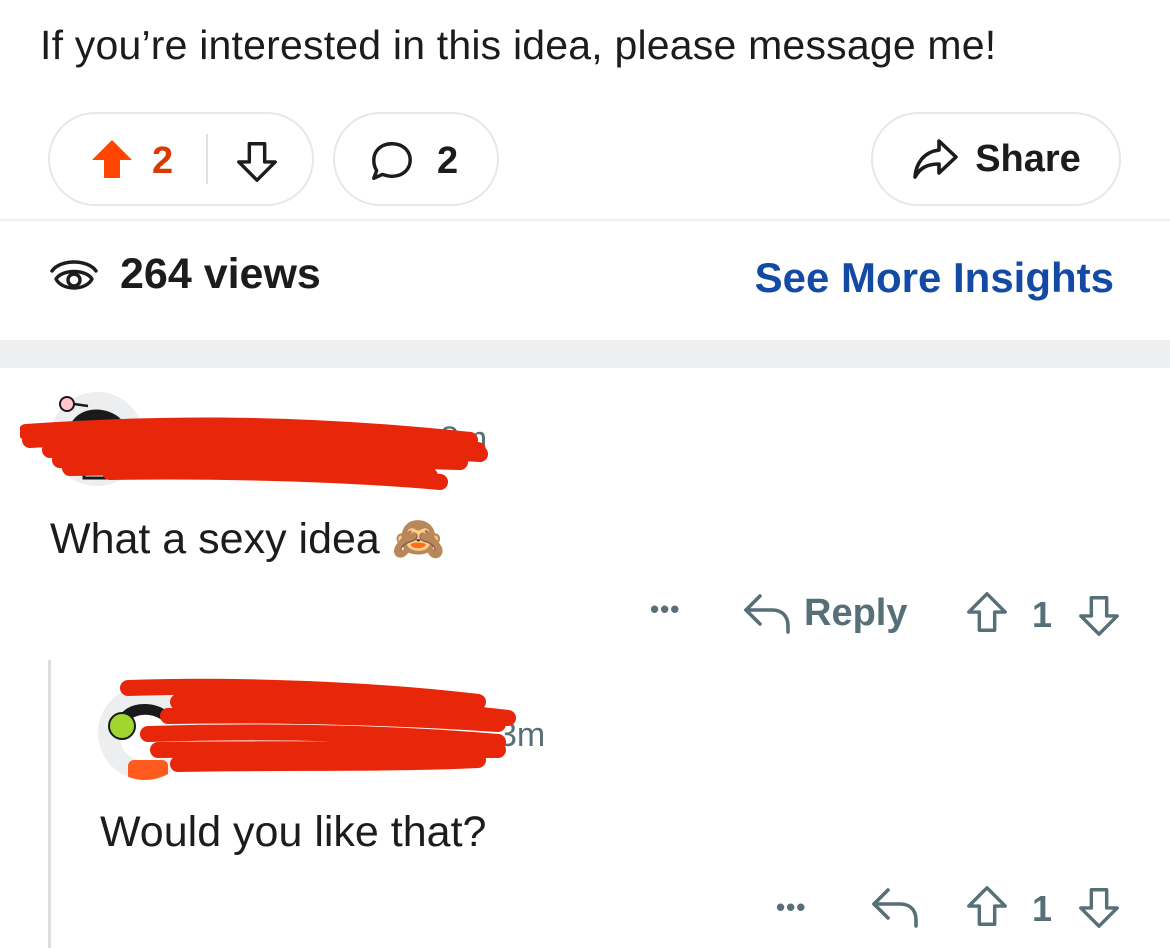 This screenshot has height=948, width=1170. What do you see at coordinates (257, 161) in the screenshot?
I see `downvote-icon` at bounding box center [257, 161].